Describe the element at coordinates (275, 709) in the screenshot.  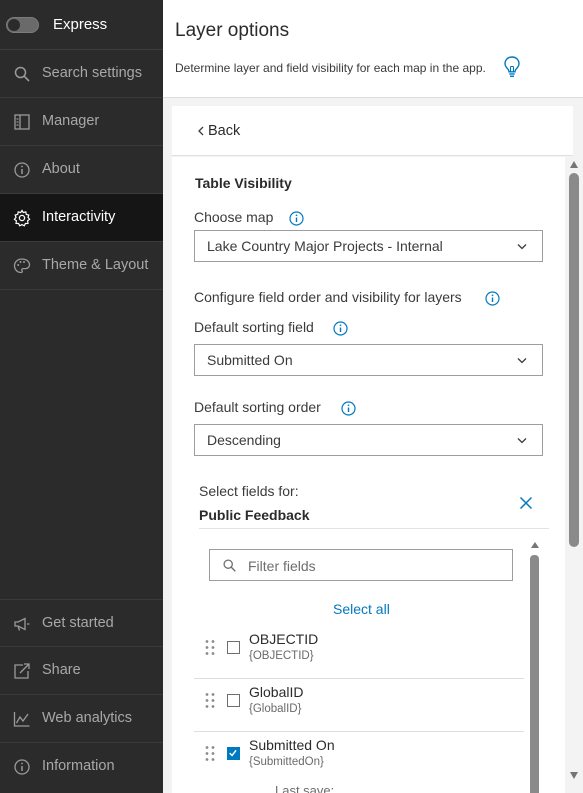
I see `field-key: {GlobalID}` at that location.